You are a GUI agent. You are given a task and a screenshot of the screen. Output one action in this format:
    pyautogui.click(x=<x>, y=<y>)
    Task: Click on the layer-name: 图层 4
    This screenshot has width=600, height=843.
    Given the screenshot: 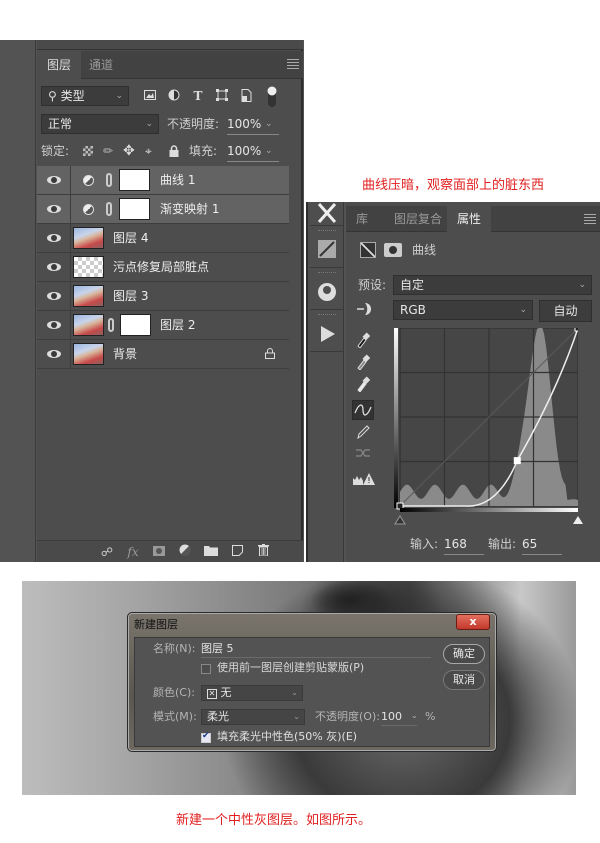 What is the action you would take?
    pyautogui.click(x=130, y=238)
    